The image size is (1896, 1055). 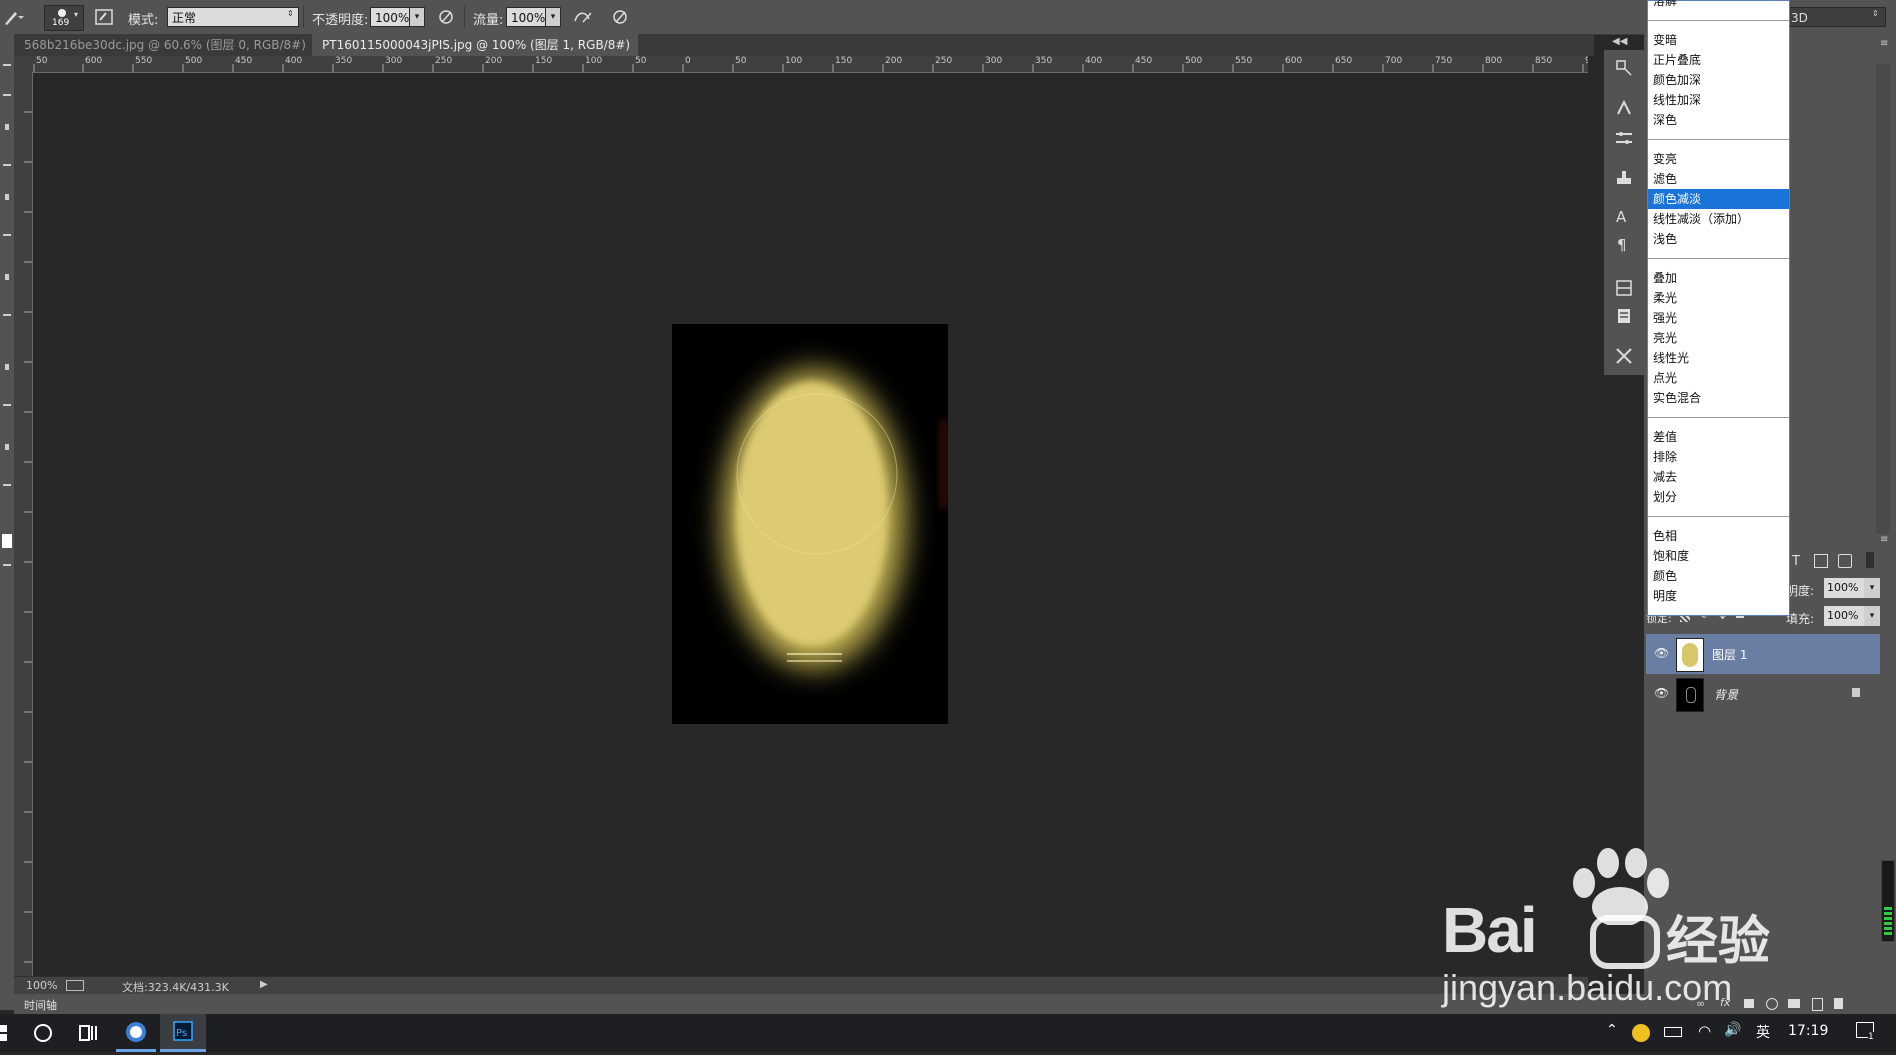 I want to click on ruler-label: 750, so click(x=1444, y=61).